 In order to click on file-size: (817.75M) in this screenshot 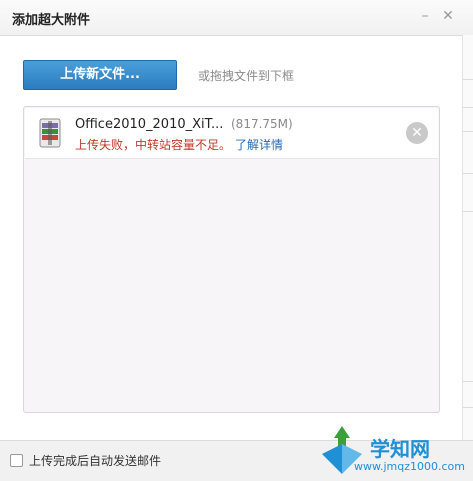, I will do `click(262, 124)`.